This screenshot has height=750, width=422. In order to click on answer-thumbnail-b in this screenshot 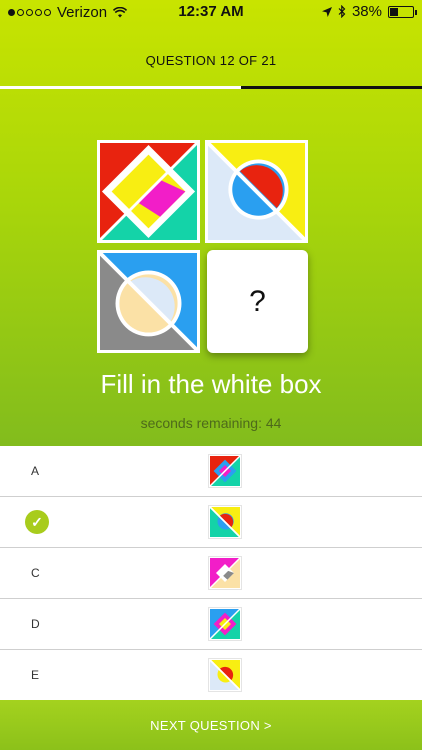, I will do `click(225, 522)`.